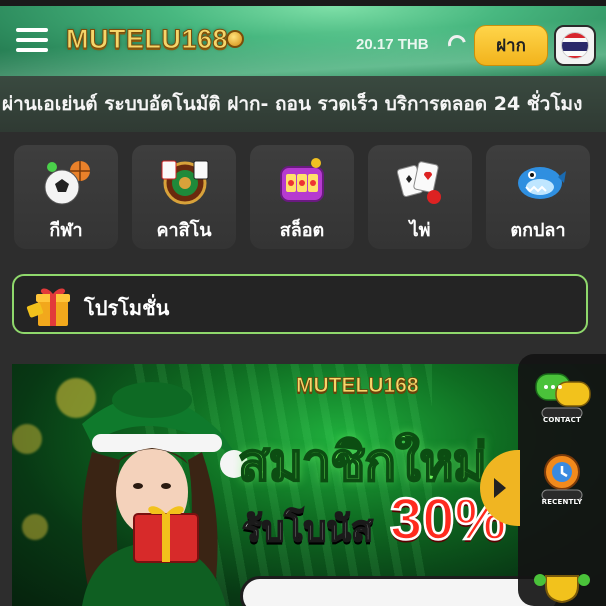 Image resolution: width=606 pixels, height=606 pixels. I want to click on chat-bubbles-icon, so click(563, 396).